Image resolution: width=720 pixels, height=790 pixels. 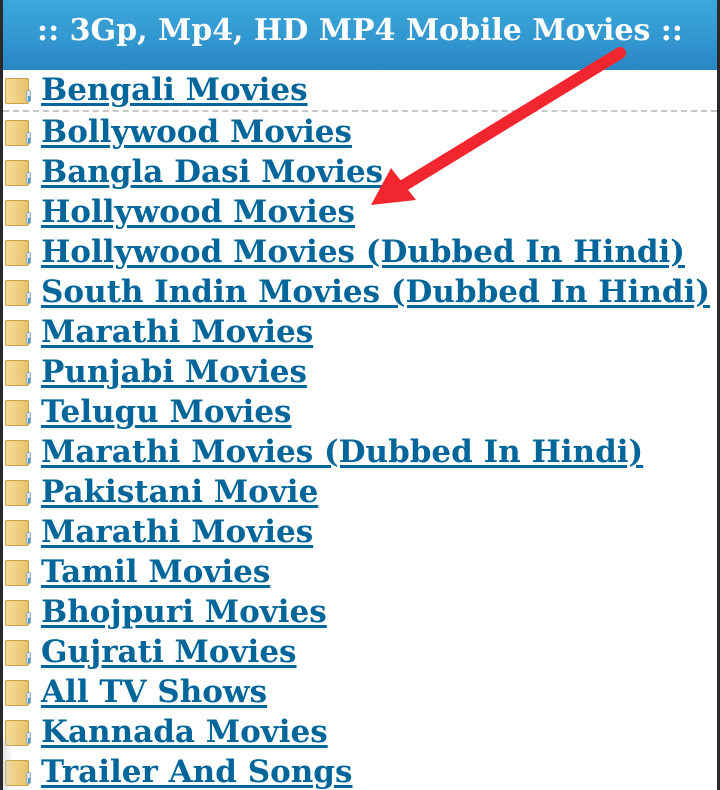 What do you see at coordinates (360, 212) in the screenshot?
I see `category-item: Hollywood Movies` at bounding box center [360, 212].